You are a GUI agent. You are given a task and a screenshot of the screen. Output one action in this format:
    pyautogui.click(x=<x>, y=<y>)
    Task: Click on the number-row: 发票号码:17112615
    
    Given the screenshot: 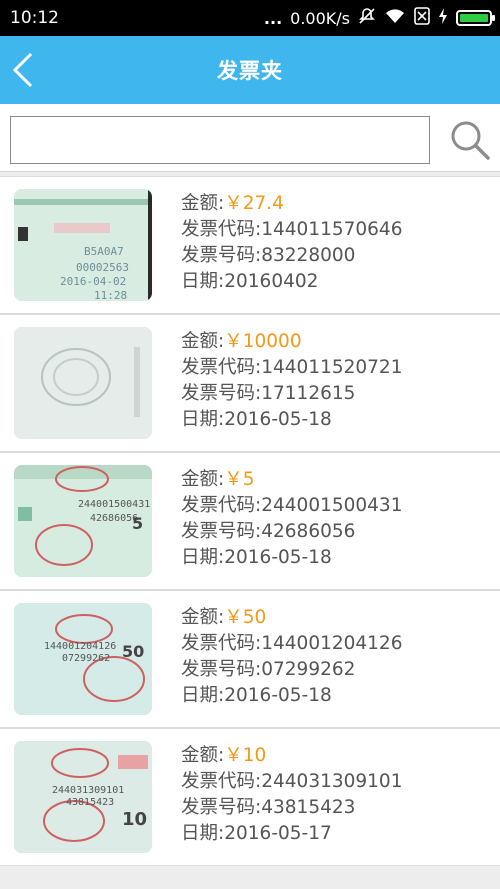 What is the action you would take?
    pyautogui.click(x=268, y=393)
    